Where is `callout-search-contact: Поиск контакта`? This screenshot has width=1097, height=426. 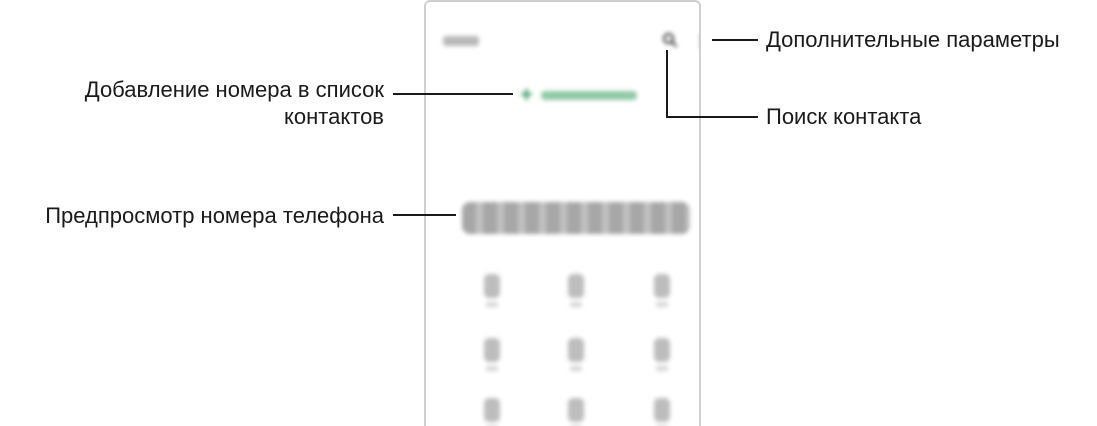
callout-search-contact: Поиск контакта is located at coordinates (844, 116).